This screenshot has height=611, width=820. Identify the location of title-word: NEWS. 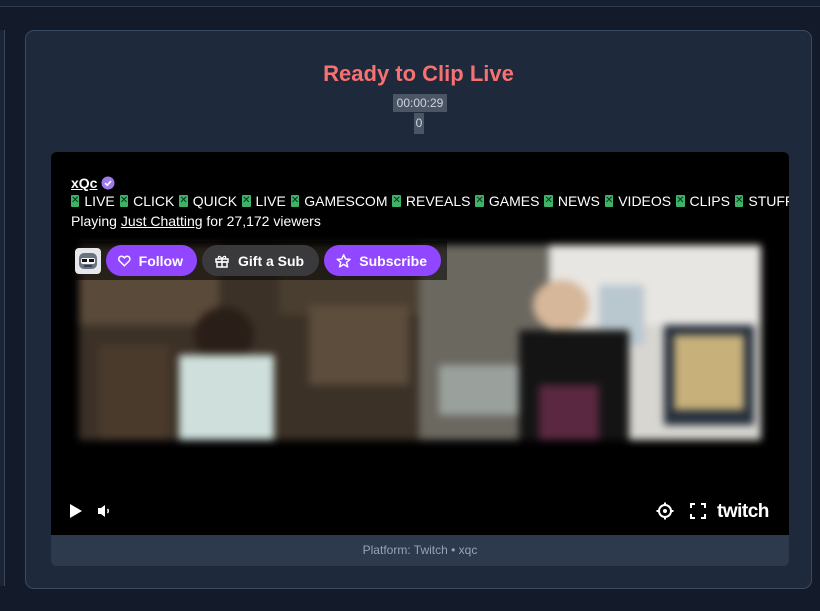
(578, 201).